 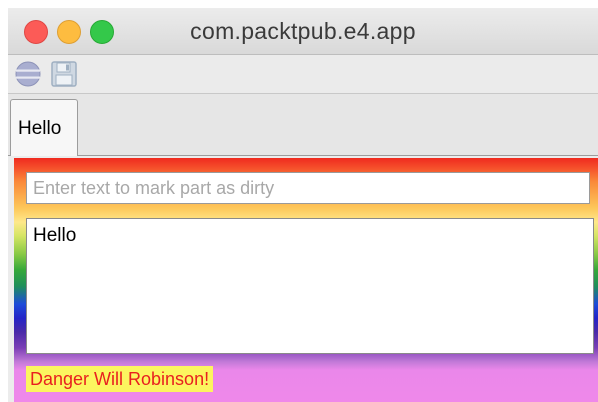 I want to click on window-title: com.packtpub.e4.app, so click(x=303, y=31).